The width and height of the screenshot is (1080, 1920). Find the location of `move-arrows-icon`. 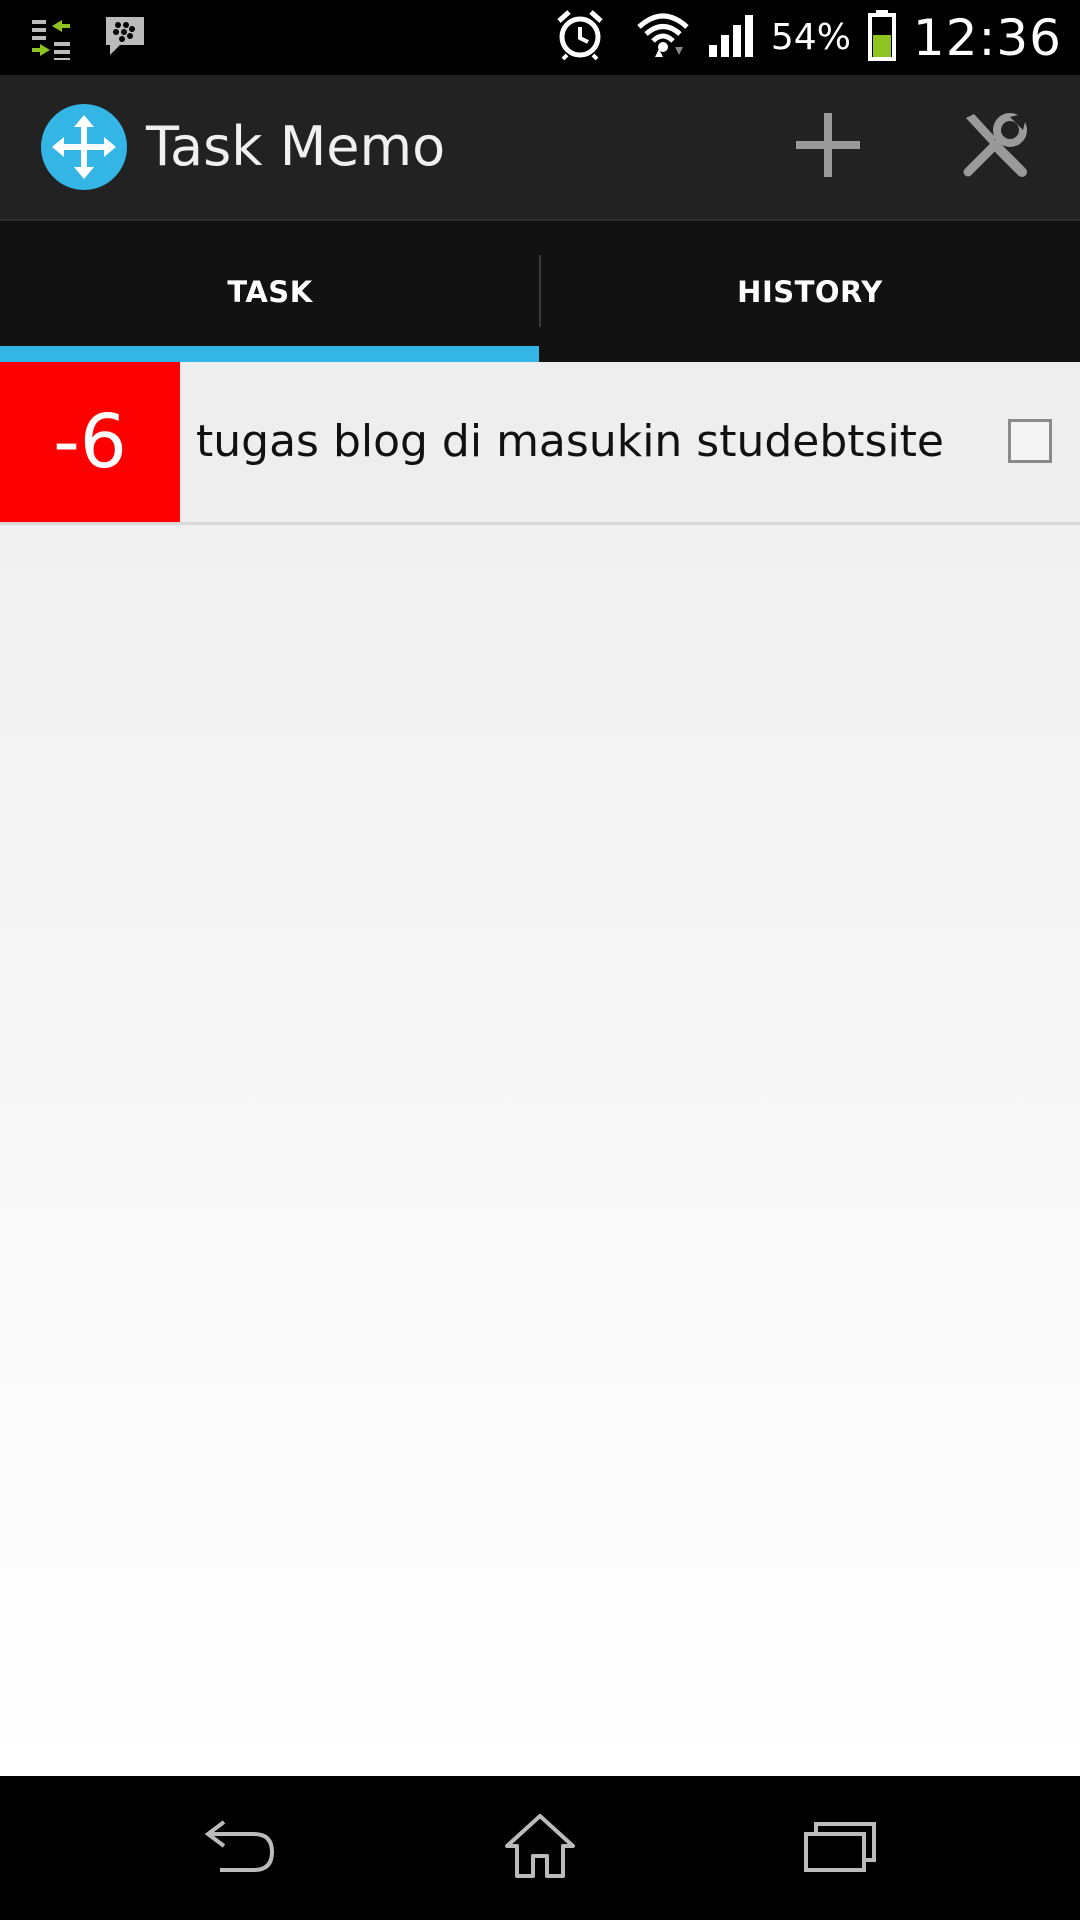

move-arrows-icon is located at coordinates (84, 147).